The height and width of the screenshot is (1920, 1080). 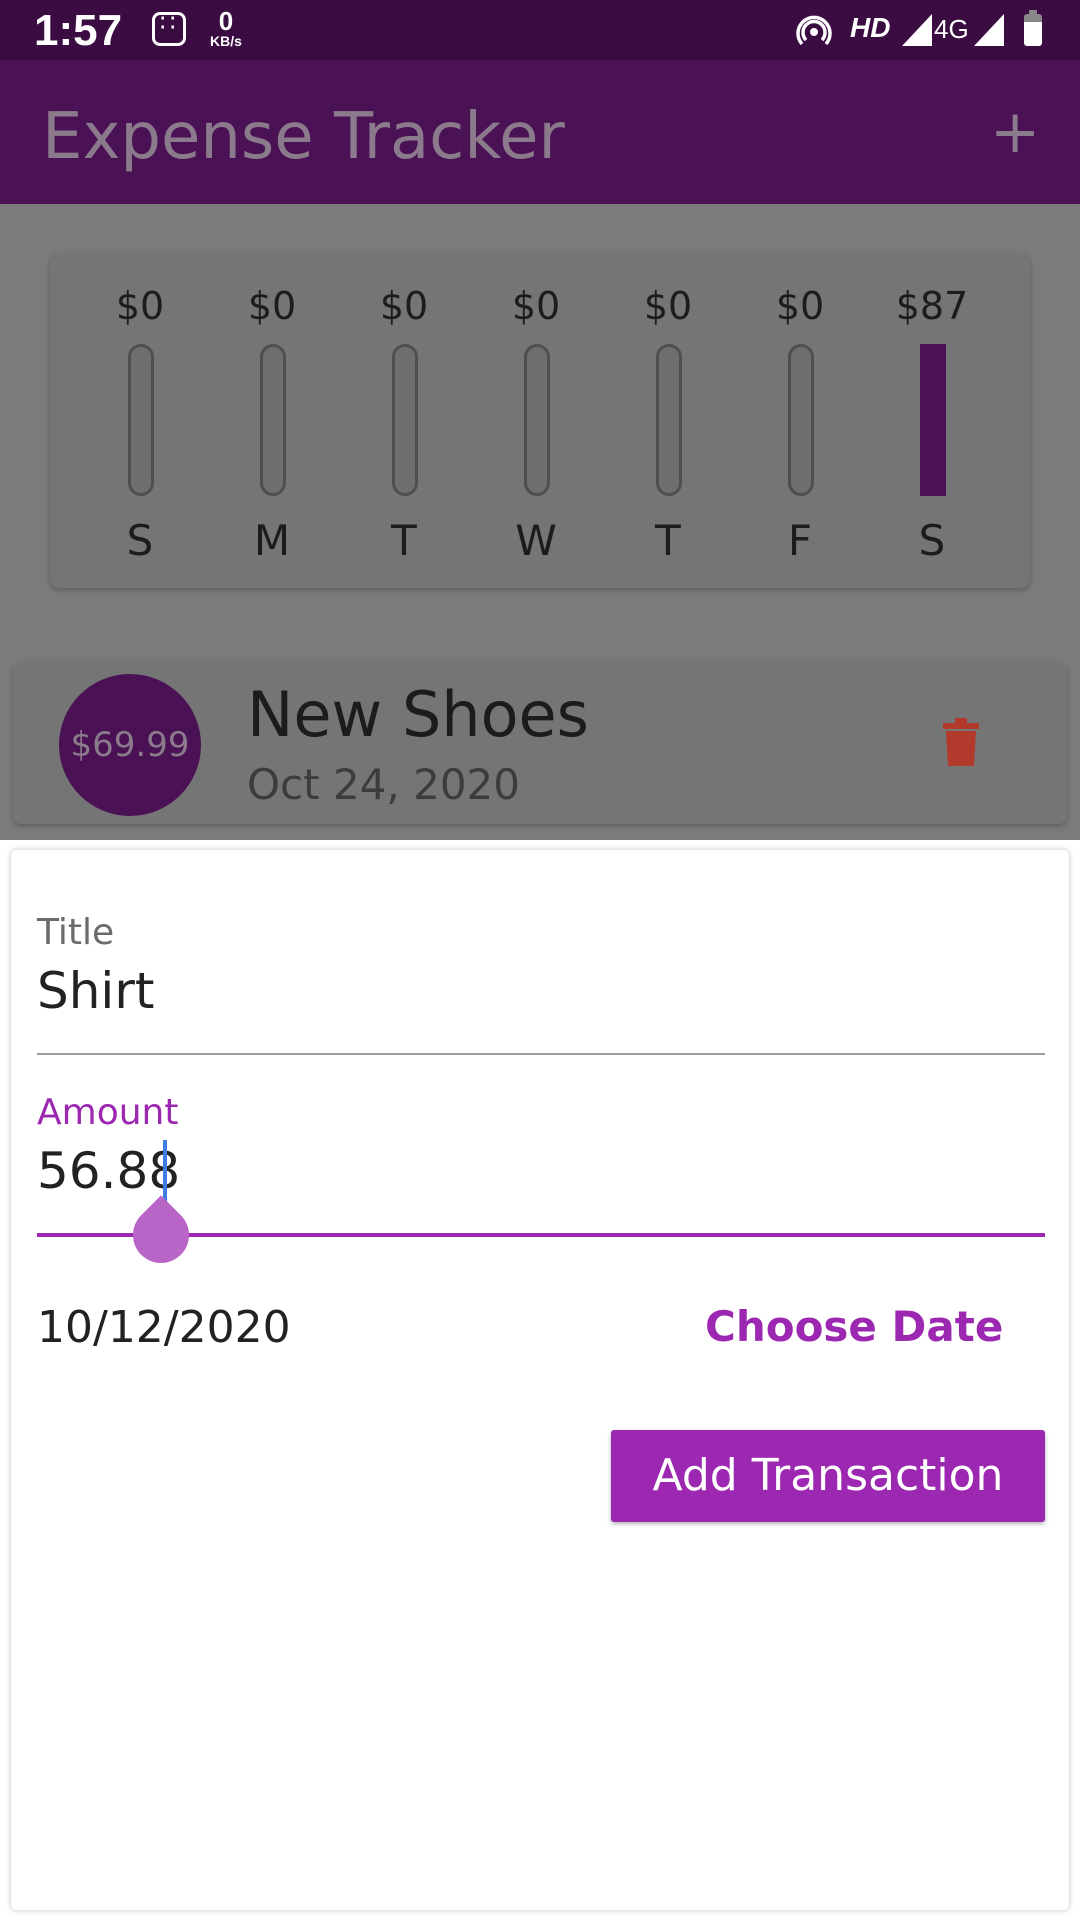 I want to click on chart-bar-amount: $87, so click(x=932, y=306).